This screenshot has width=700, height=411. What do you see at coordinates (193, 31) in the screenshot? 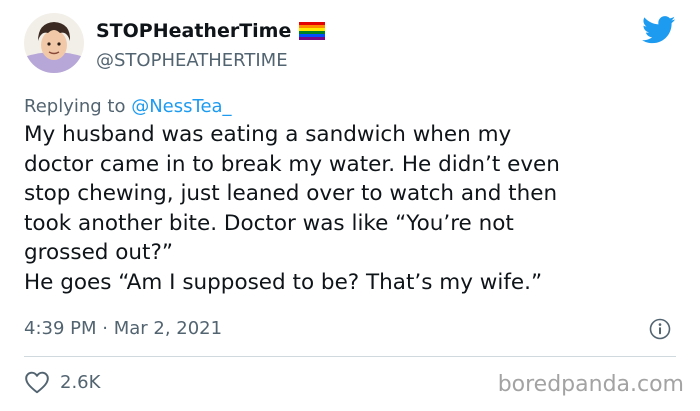
I see `author-display-name: STOPHeatherTime` at bounding box center [193, 31].